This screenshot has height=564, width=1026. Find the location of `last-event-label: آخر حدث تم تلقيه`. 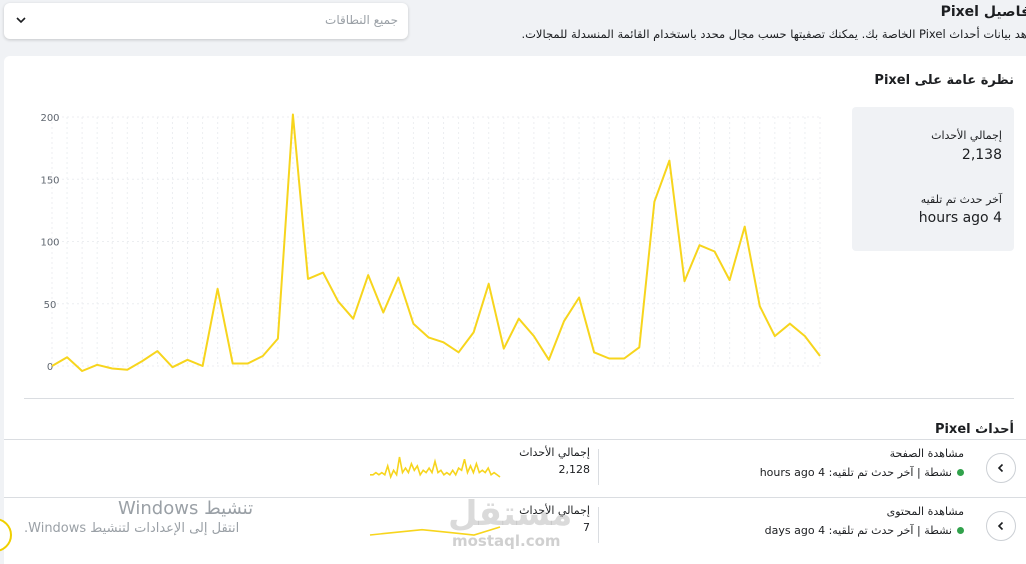

last-event-label: آخر حدث تم تلقيه is located at coordinates (961, 199).